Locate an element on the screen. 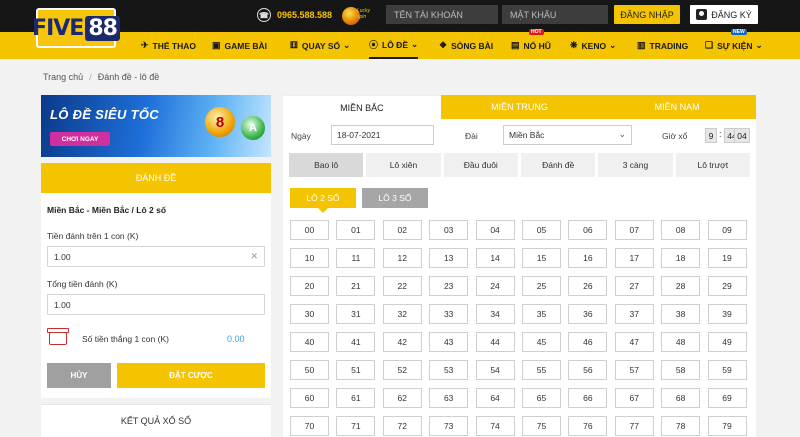 The image size is (800, 437). number-cell: 14 is located at coordinates (495, 258).